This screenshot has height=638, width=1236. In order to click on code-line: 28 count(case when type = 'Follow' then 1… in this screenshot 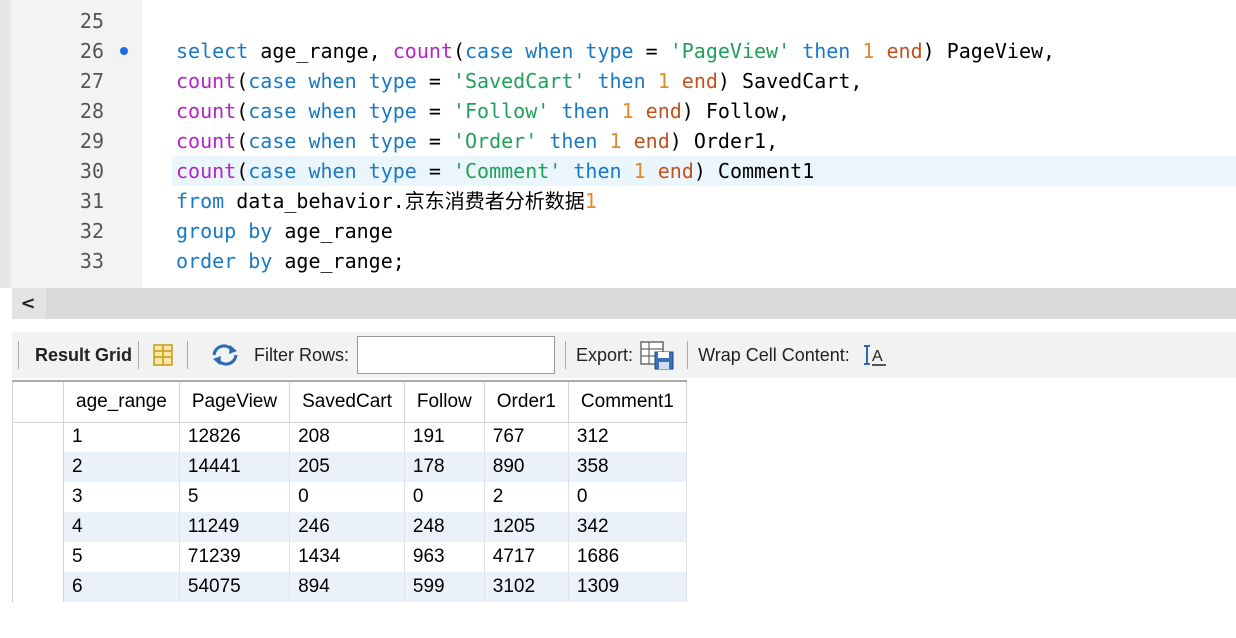, I will do `click(618, 111)`.